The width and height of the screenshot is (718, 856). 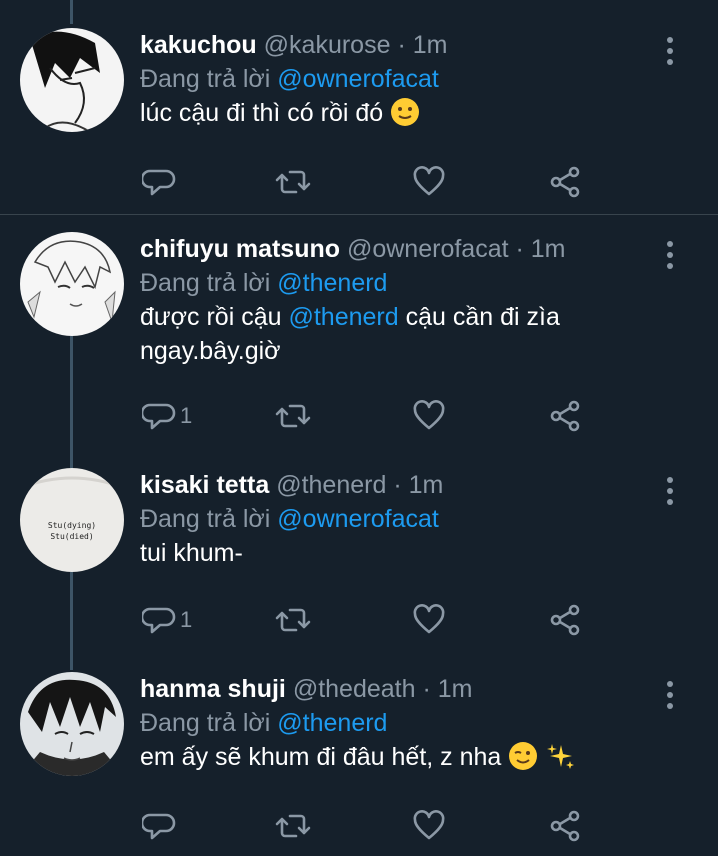 What do you see at coordinates (214, 317) in the screenshot?
I see `tweet-text-content: được rồi cậu` at bounding box center [214, 317].